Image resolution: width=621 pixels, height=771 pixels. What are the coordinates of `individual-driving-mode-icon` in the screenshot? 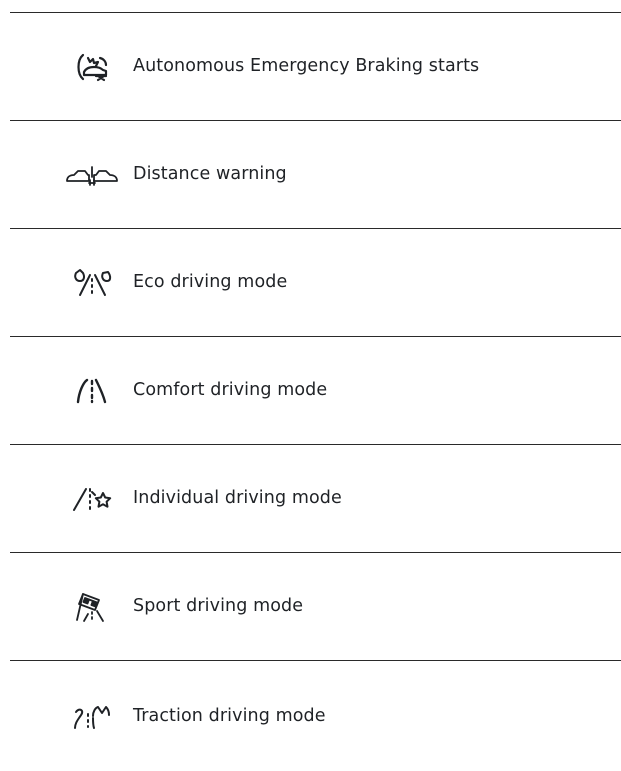 It's located at (92, 499).